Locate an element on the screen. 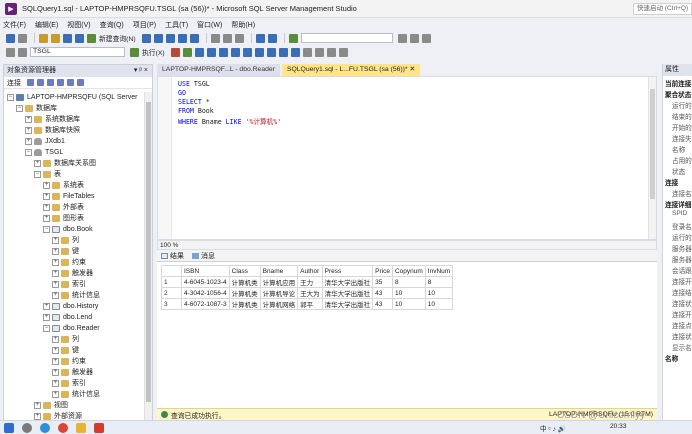 The image size is (692, 434). tree-node: + 系统表 is located at coordinates (63, 185).